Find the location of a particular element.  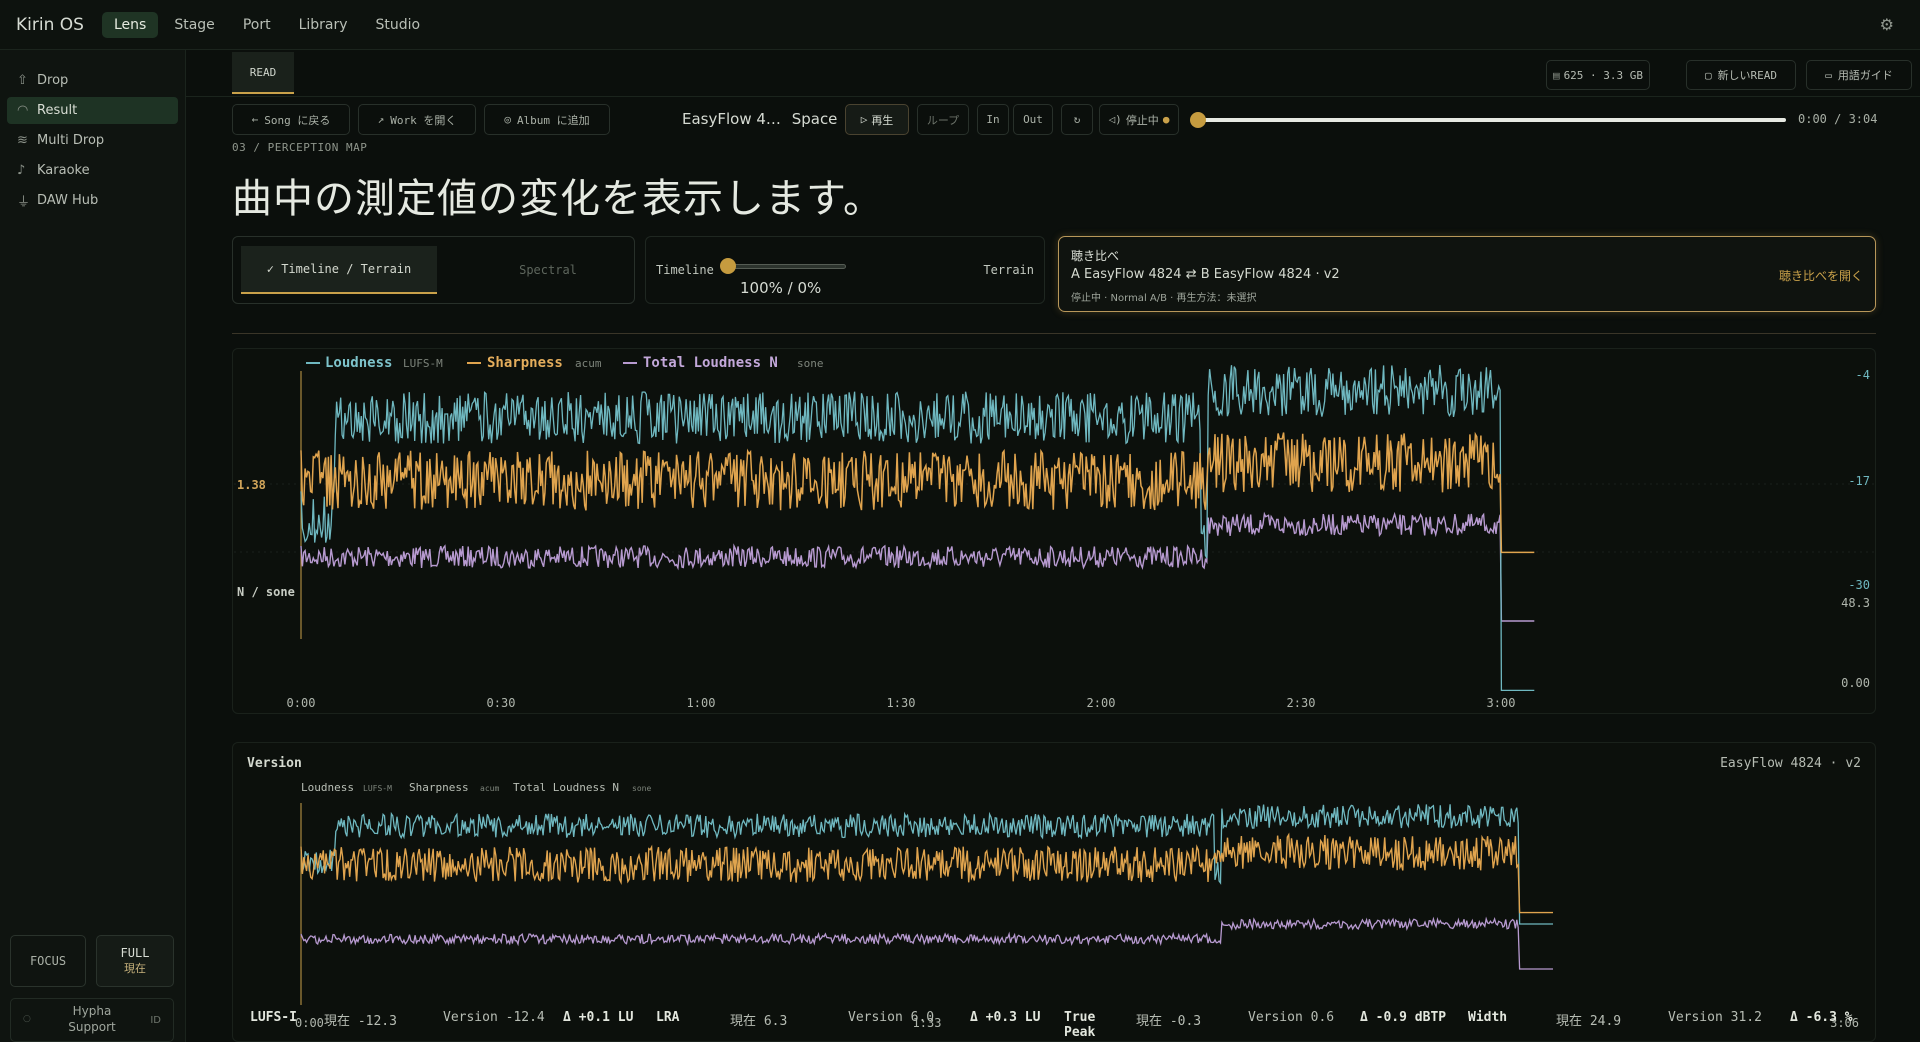

upload-icon: ⇧ is located at coordinates (22, 80).